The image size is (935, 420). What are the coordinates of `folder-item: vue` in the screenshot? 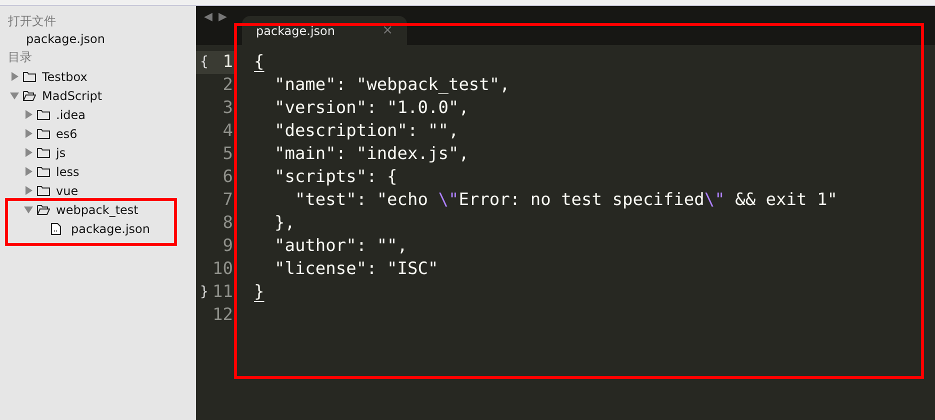 It's located at (67, 191).